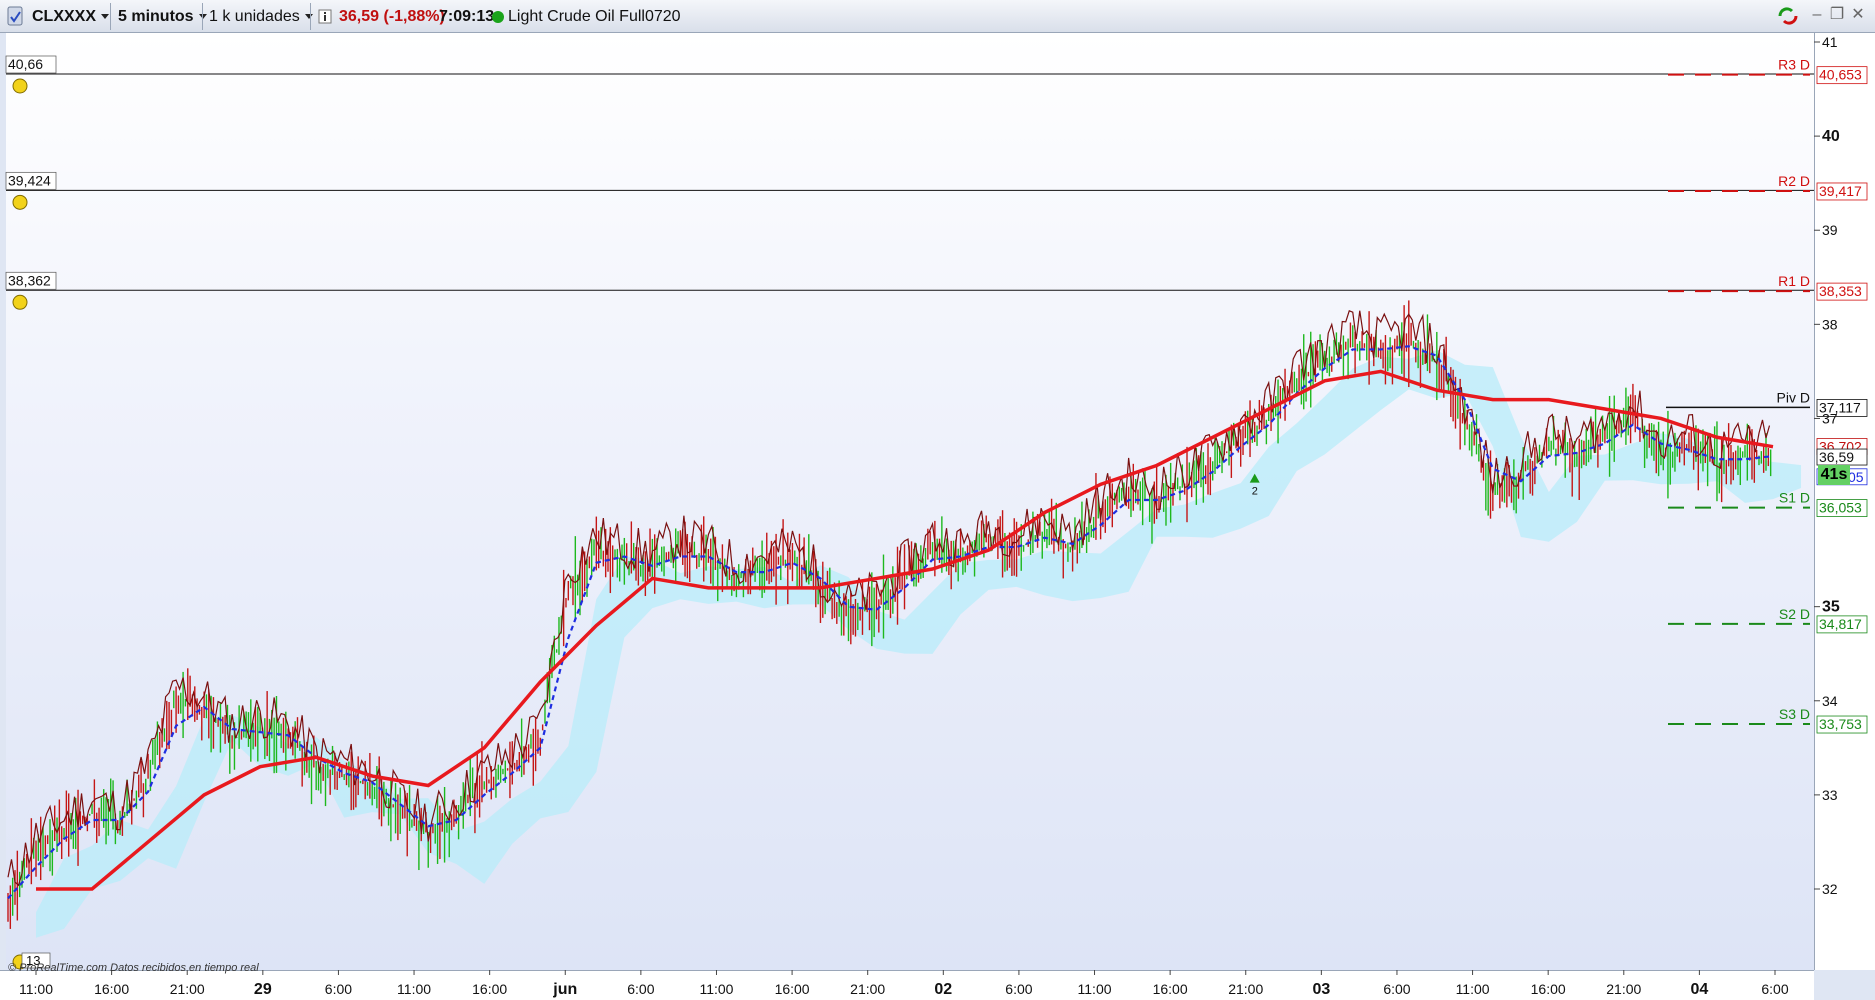 The height and width of the screenshot is (1000, 1875). I want to click on pivot-value: 33,753, so click(1840, 724).